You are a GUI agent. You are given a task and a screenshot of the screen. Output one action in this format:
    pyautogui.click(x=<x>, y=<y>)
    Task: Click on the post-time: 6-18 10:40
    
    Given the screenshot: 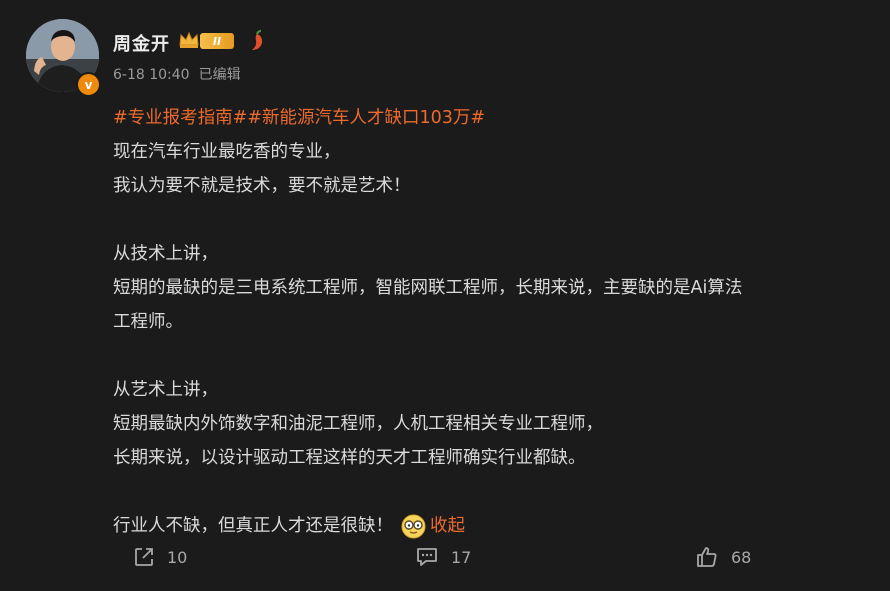 What is the action you would take?
    pyautogui.click(x=151, y=75)
    